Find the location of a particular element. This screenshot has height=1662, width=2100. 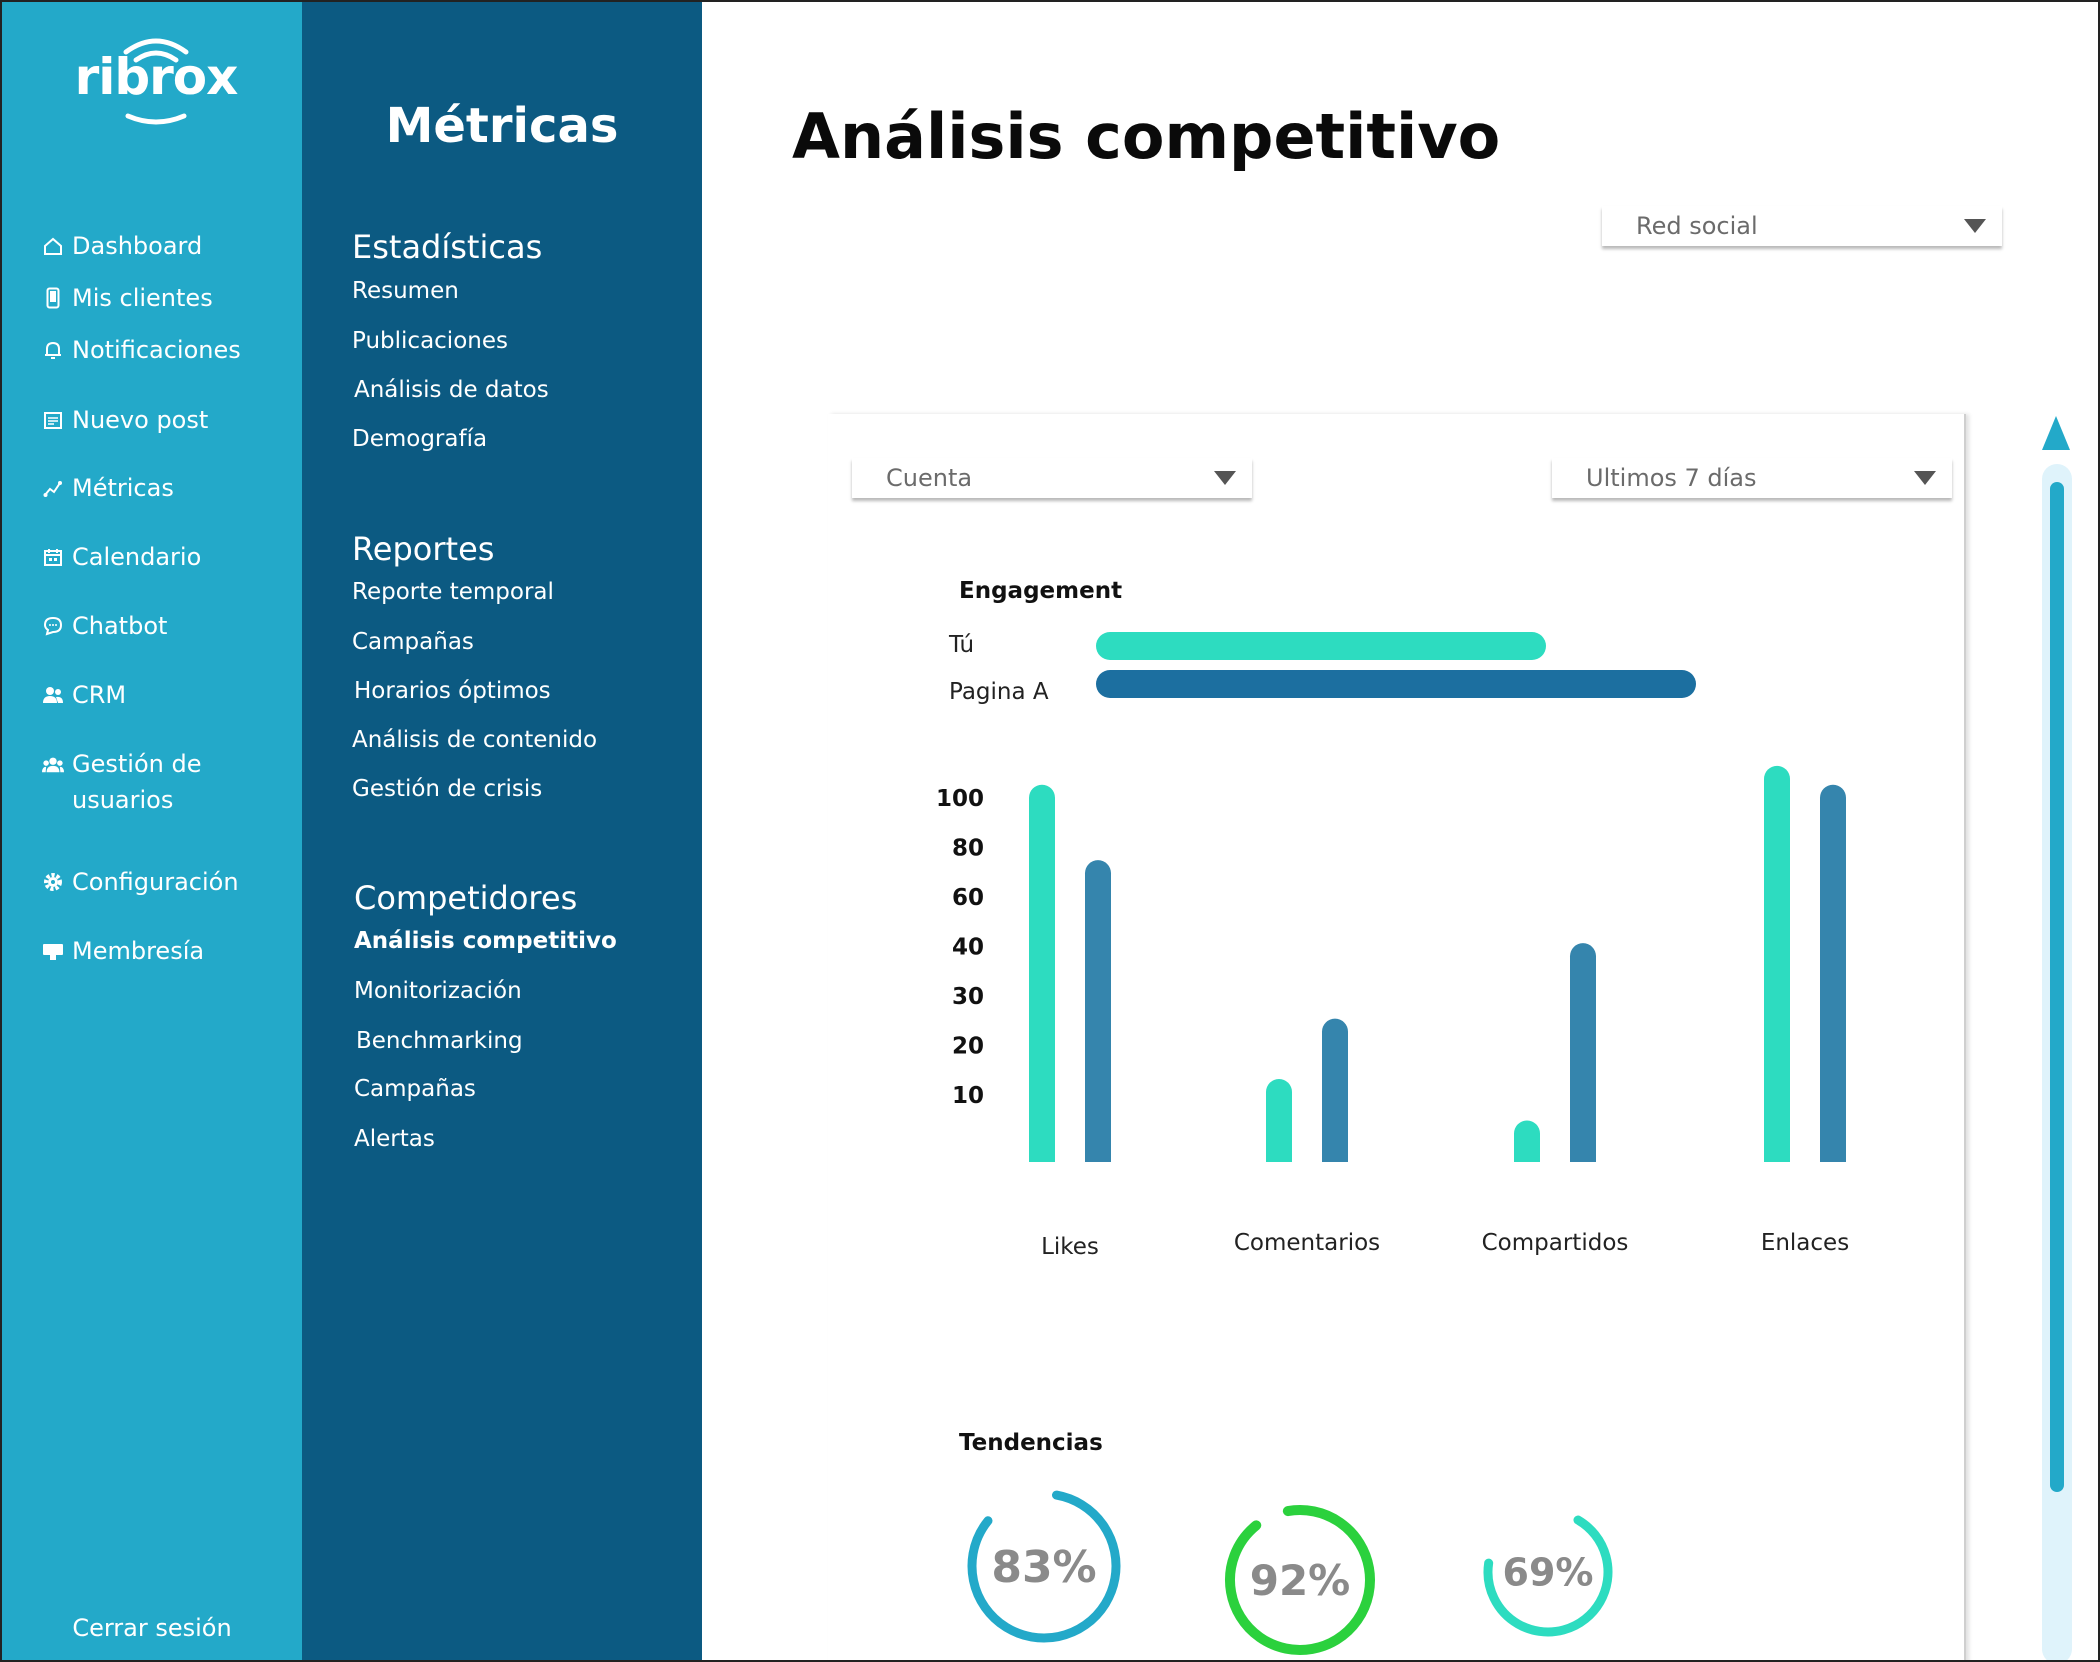

sidebar-item-mis-clientes: Mis clientes is located at coordinates (127, 298).